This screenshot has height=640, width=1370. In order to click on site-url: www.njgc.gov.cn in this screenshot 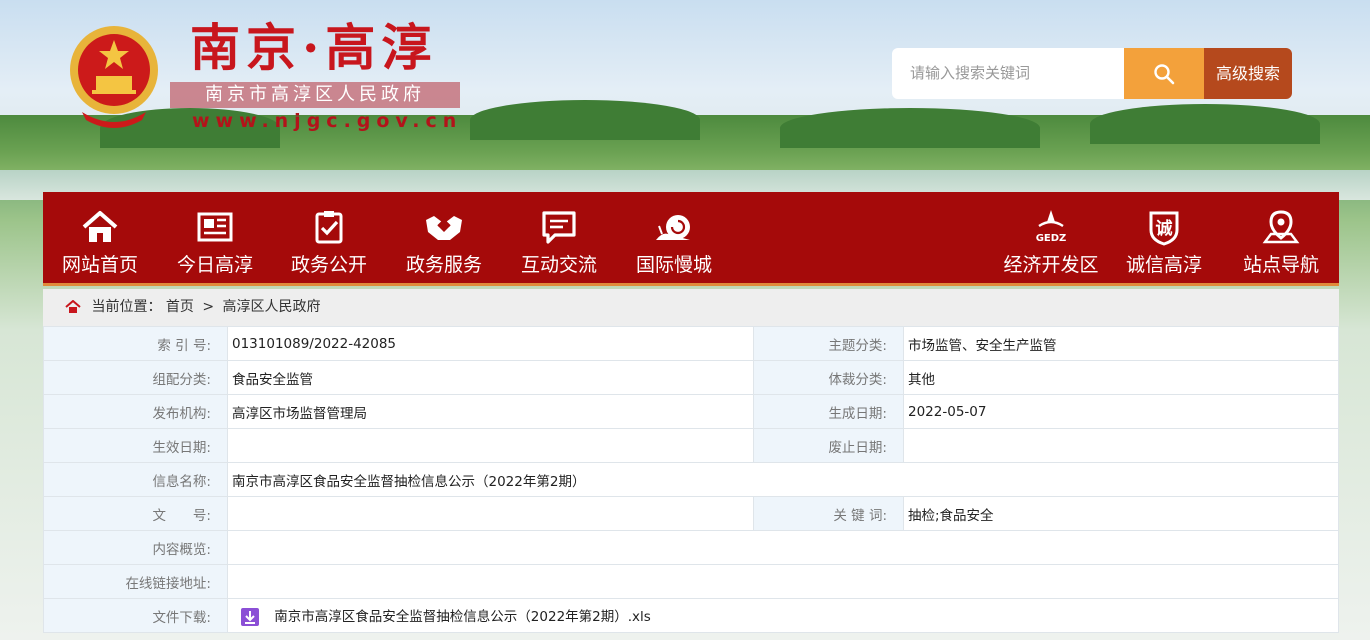, I will do `click(327, 121)`.